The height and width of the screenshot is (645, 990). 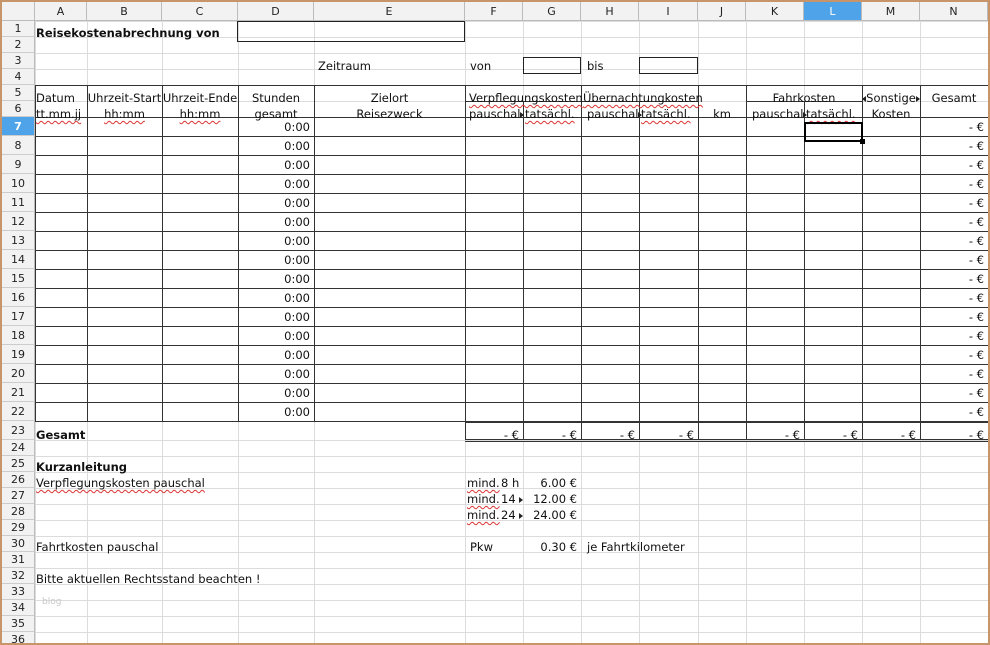 What do you see at coordinates (18, 61) in the screenshot?
I see `row-header-3: 3` at bounding box center [18, 61].